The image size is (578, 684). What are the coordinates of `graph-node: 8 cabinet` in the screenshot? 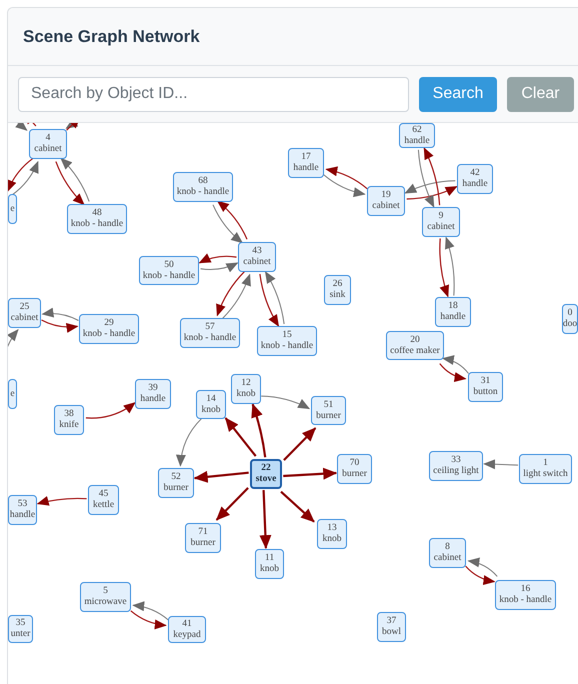 It's located at (447, 553).